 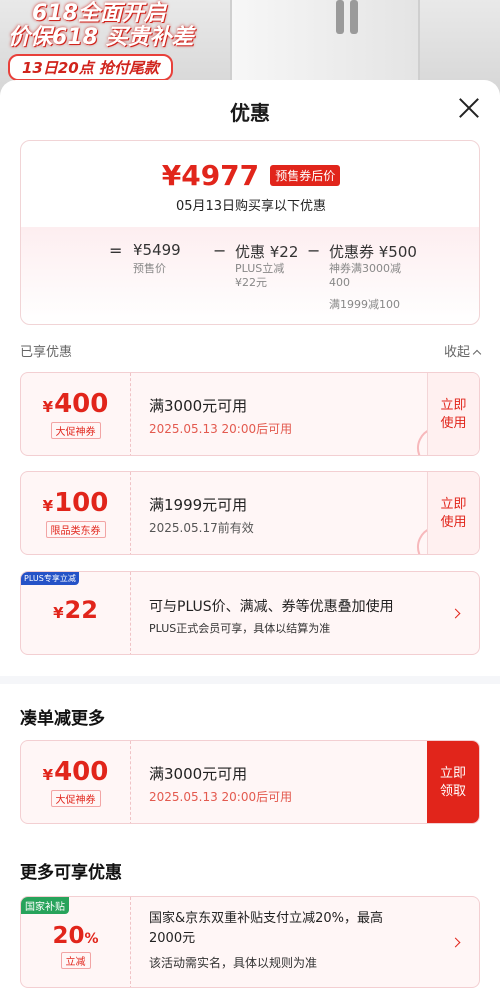 I want to click on chevron-up-icon, so click(x=477, y=354).